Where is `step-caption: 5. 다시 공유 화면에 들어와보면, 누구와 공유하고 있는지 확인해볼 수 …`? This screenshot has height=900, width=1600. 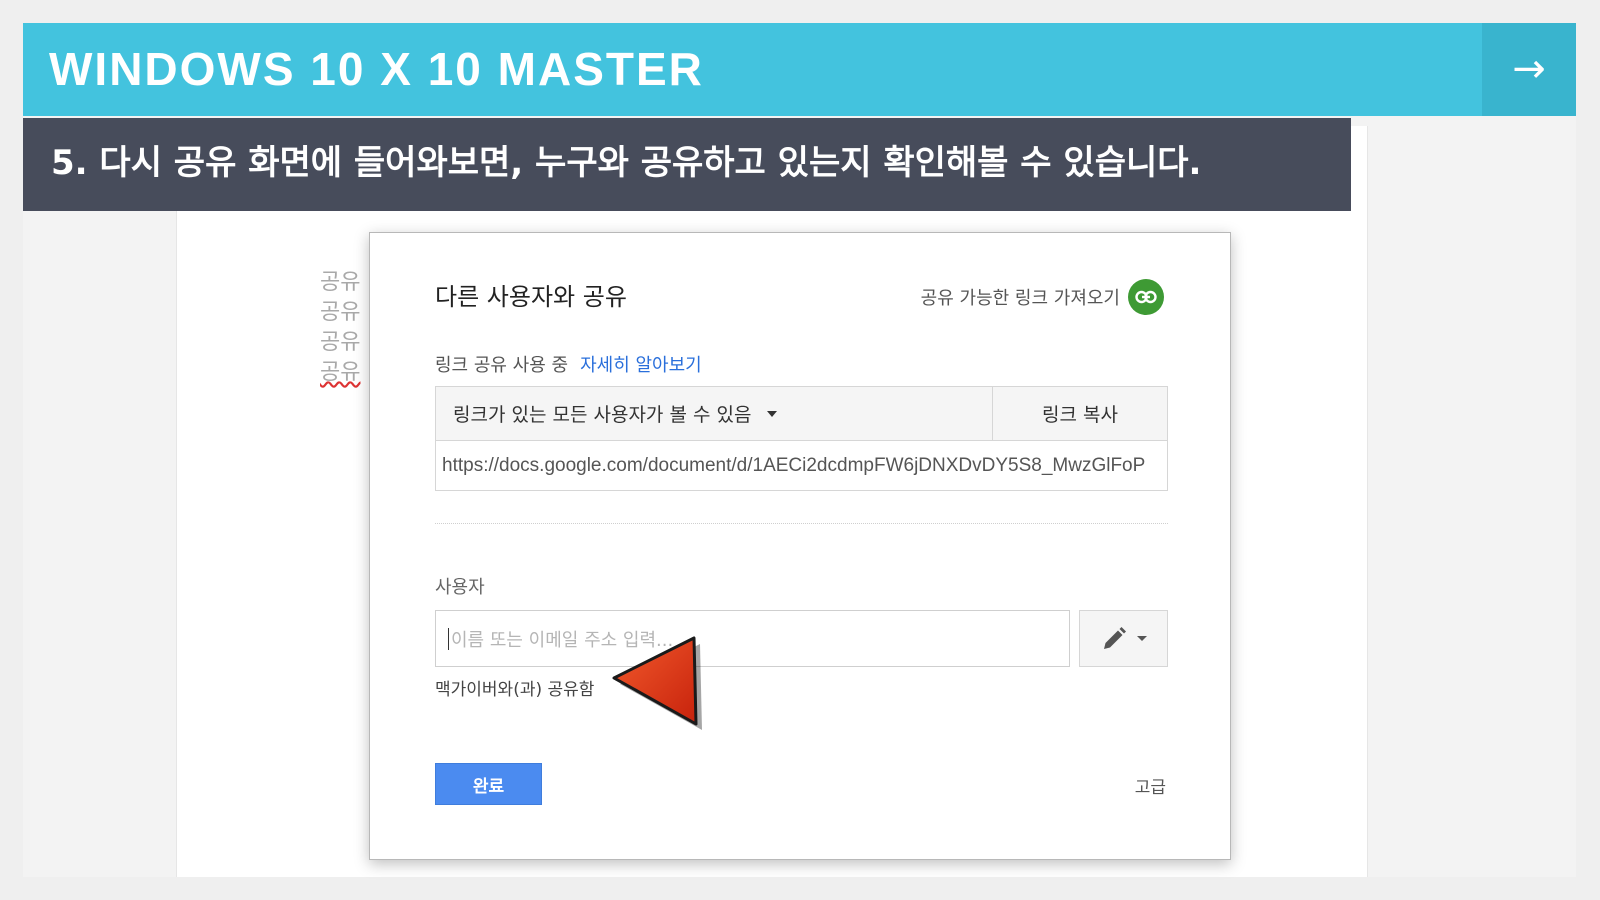 step-caption: 5. 다시 공유 화면에 들어와보면, 누구와 공유하고 있는지 확인해볼 수 … is located at coordinates (687, 164).